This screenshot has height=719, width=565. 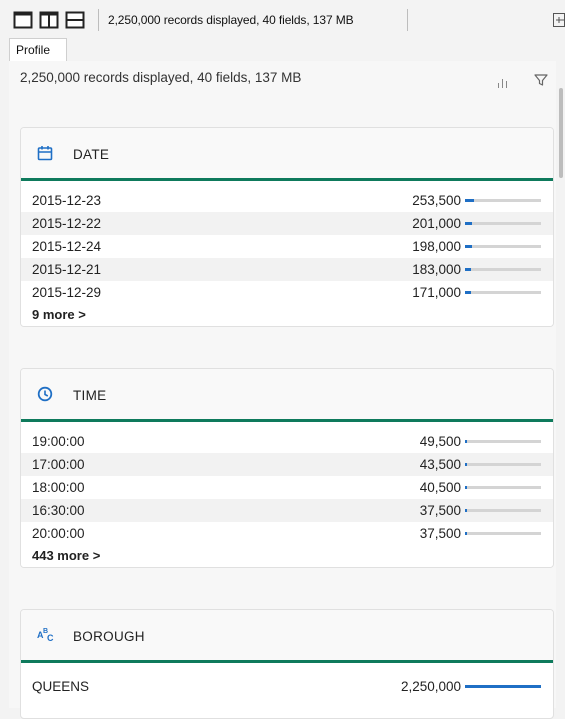 What do you see at coordinates (287, 556) in the screenshot?
I see `more-values-link: 443 more >` at bounding box center [287, 556].